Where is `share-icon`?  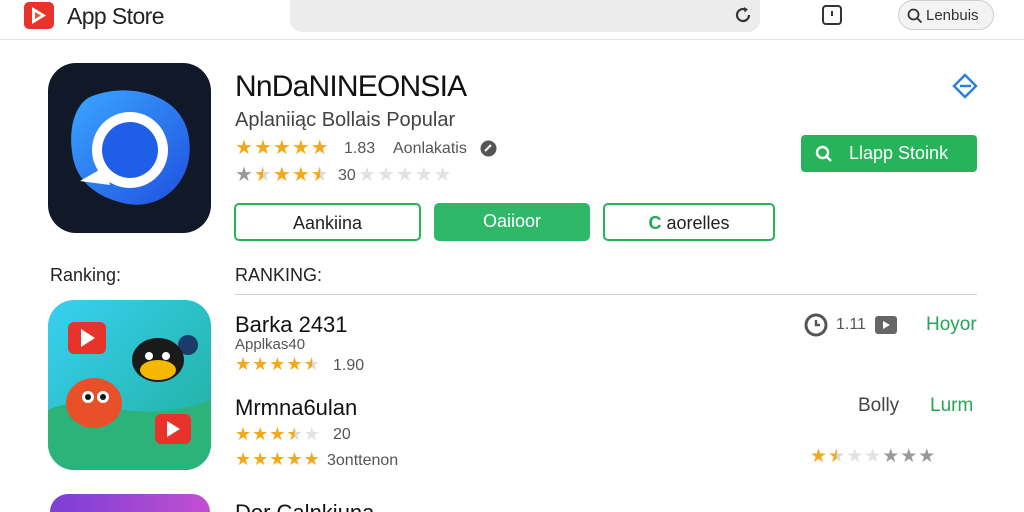 share-icon is located at coordinates (965, 86).